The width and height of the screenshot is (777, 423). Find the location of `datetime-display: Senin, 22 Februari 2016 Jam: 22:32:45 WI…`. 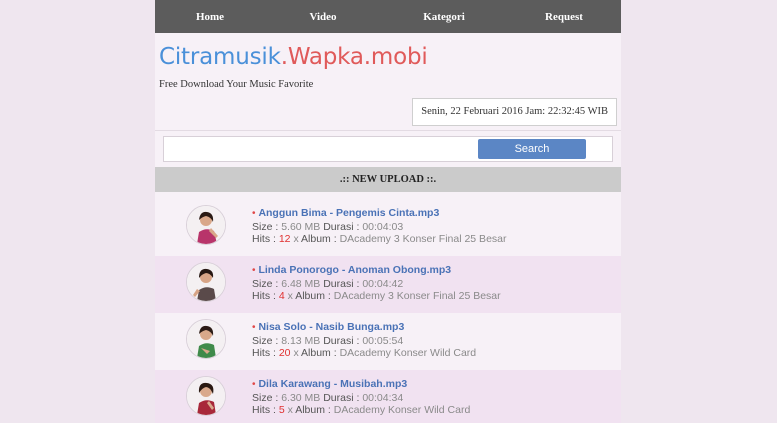

datetime-display: Senin, 22 Februari 2016 Jam: 22:32:45 WI… is located at coordinates (514, 112).